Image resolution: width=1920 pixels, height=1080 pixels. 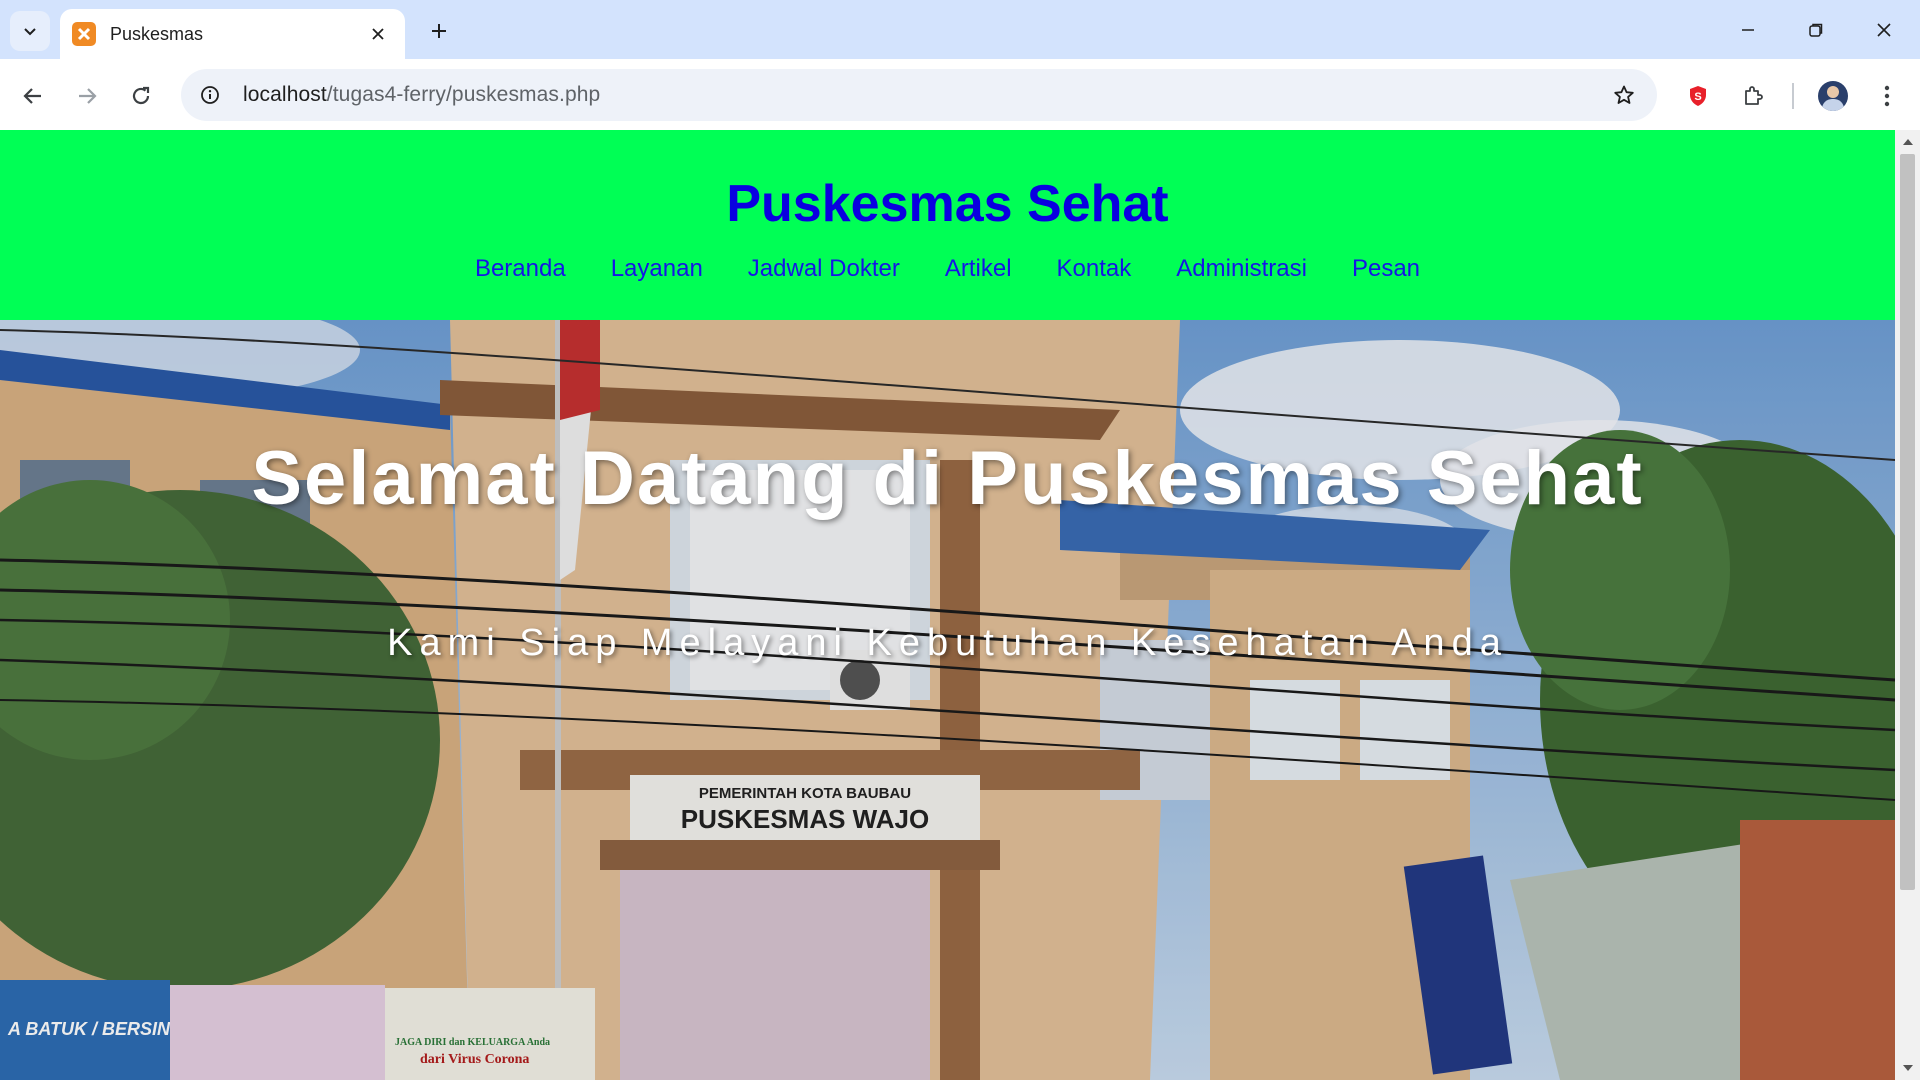 I want to click on extension-shield-icon: S, so click(x=1698, y=96).